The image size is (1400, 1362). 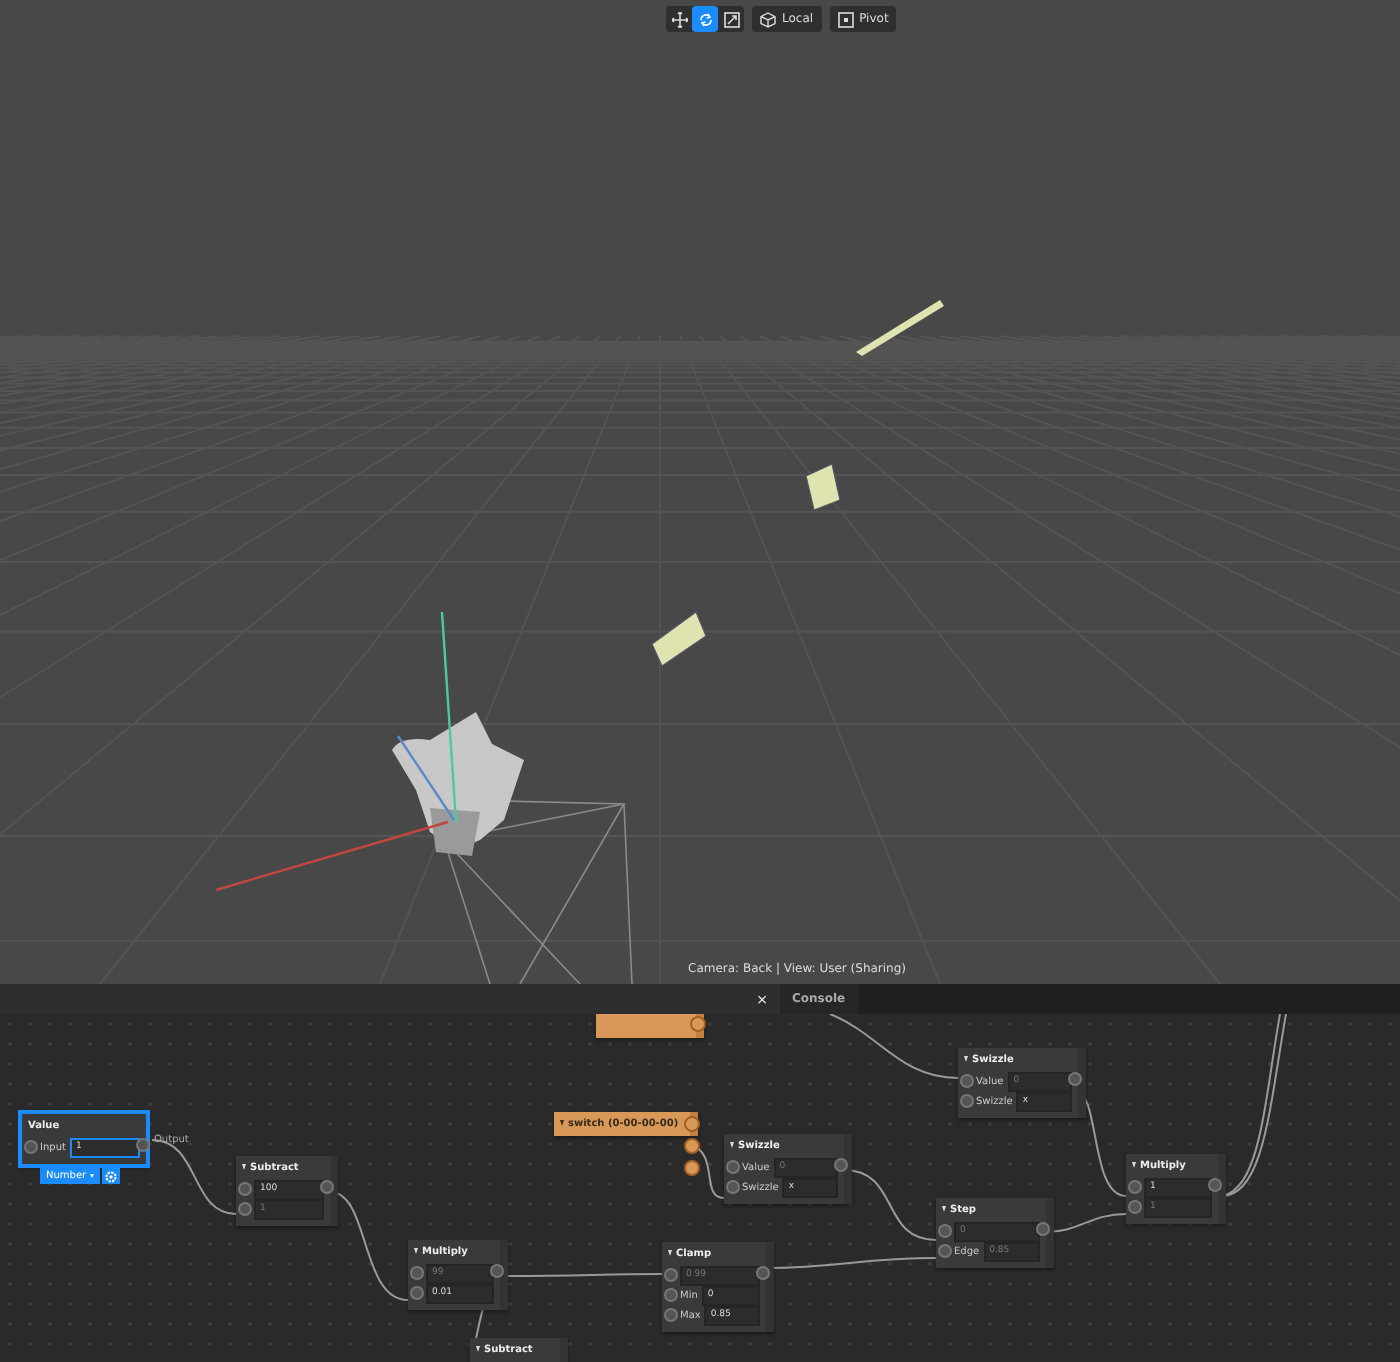 I want to click on move-icon, so click(x=679, y=19).